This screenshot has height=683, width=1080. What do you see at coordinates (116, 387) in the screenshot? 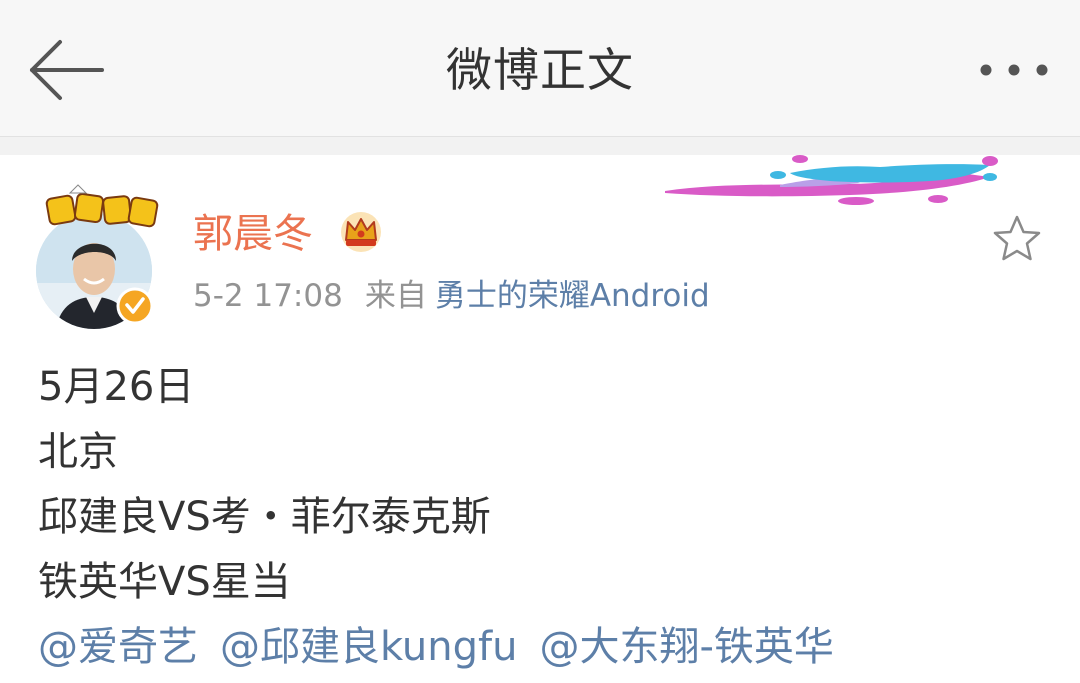
I see `content-line-date: 5月26日` at bounding box center [116, 387].